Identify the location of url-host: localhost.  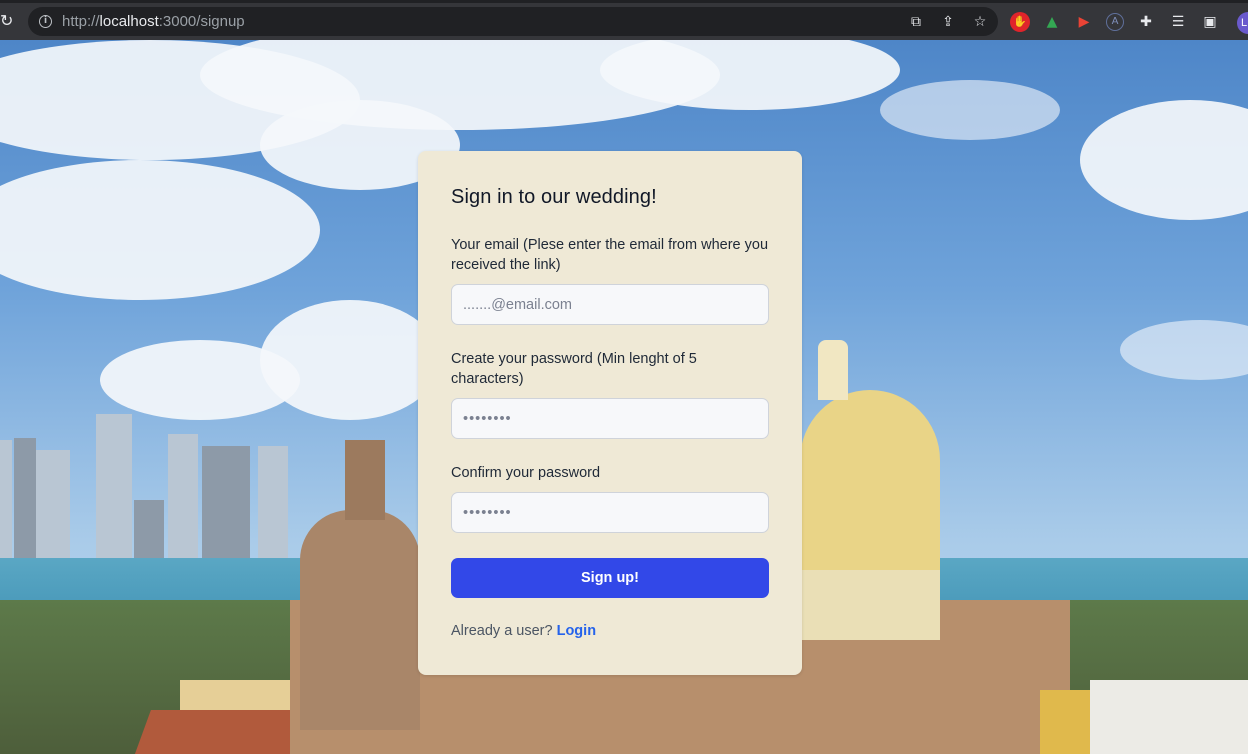
(129, 21).